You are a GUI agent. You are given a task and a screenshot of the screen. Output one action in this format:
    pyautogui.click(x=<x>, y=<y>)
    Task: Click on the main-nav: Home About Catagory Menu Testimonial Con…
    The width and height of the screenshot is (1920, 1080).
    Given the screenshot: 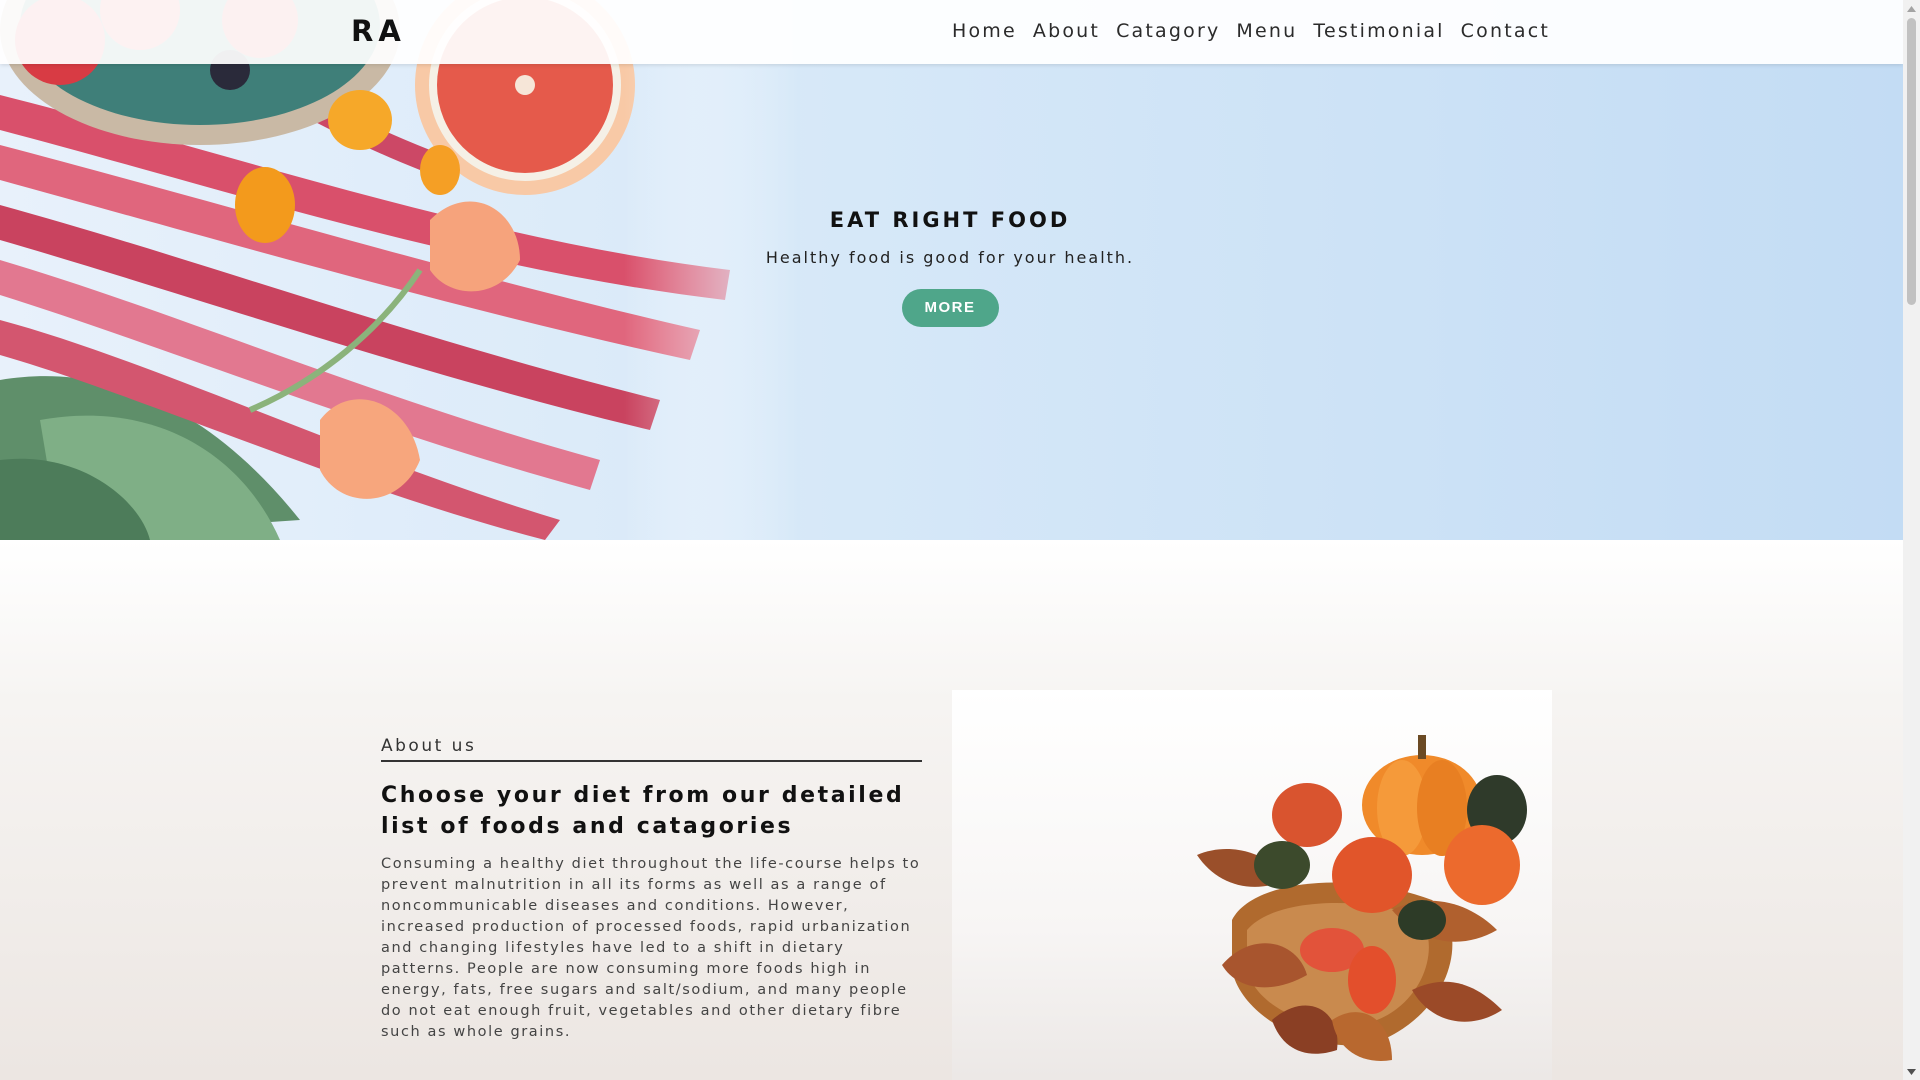 What is the action you would take?
    pyautogui.click(x=1251, y=31)
    